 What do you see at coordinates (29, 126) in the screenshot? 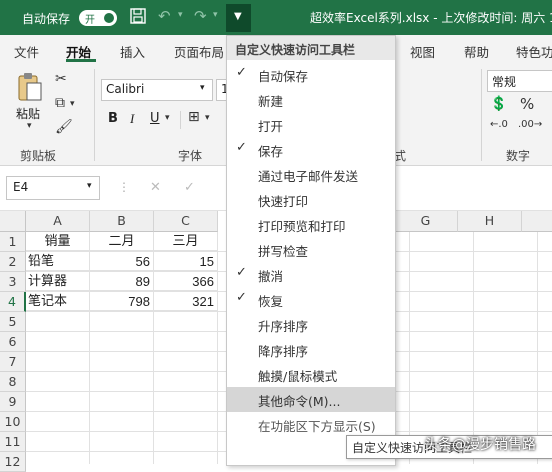
I see `paste-dropdown-icon: ▾` at bounding box center [29, 126].